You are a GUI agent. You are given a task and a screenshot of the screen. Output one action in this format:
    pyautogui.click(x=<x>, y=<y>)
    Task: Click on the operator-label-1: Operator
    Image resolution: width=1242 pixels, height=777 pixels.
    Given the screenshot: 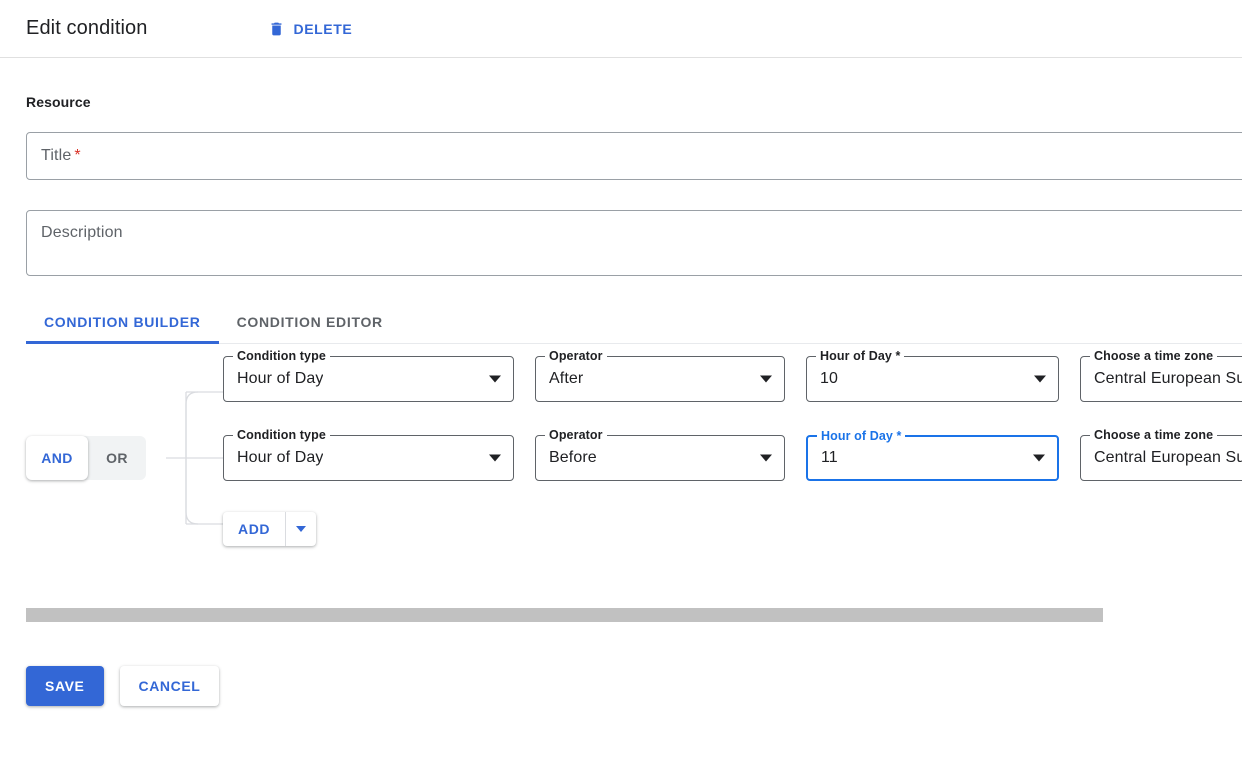 What is the action you would take?
    pyautogui.click(x=576, y=356)
    